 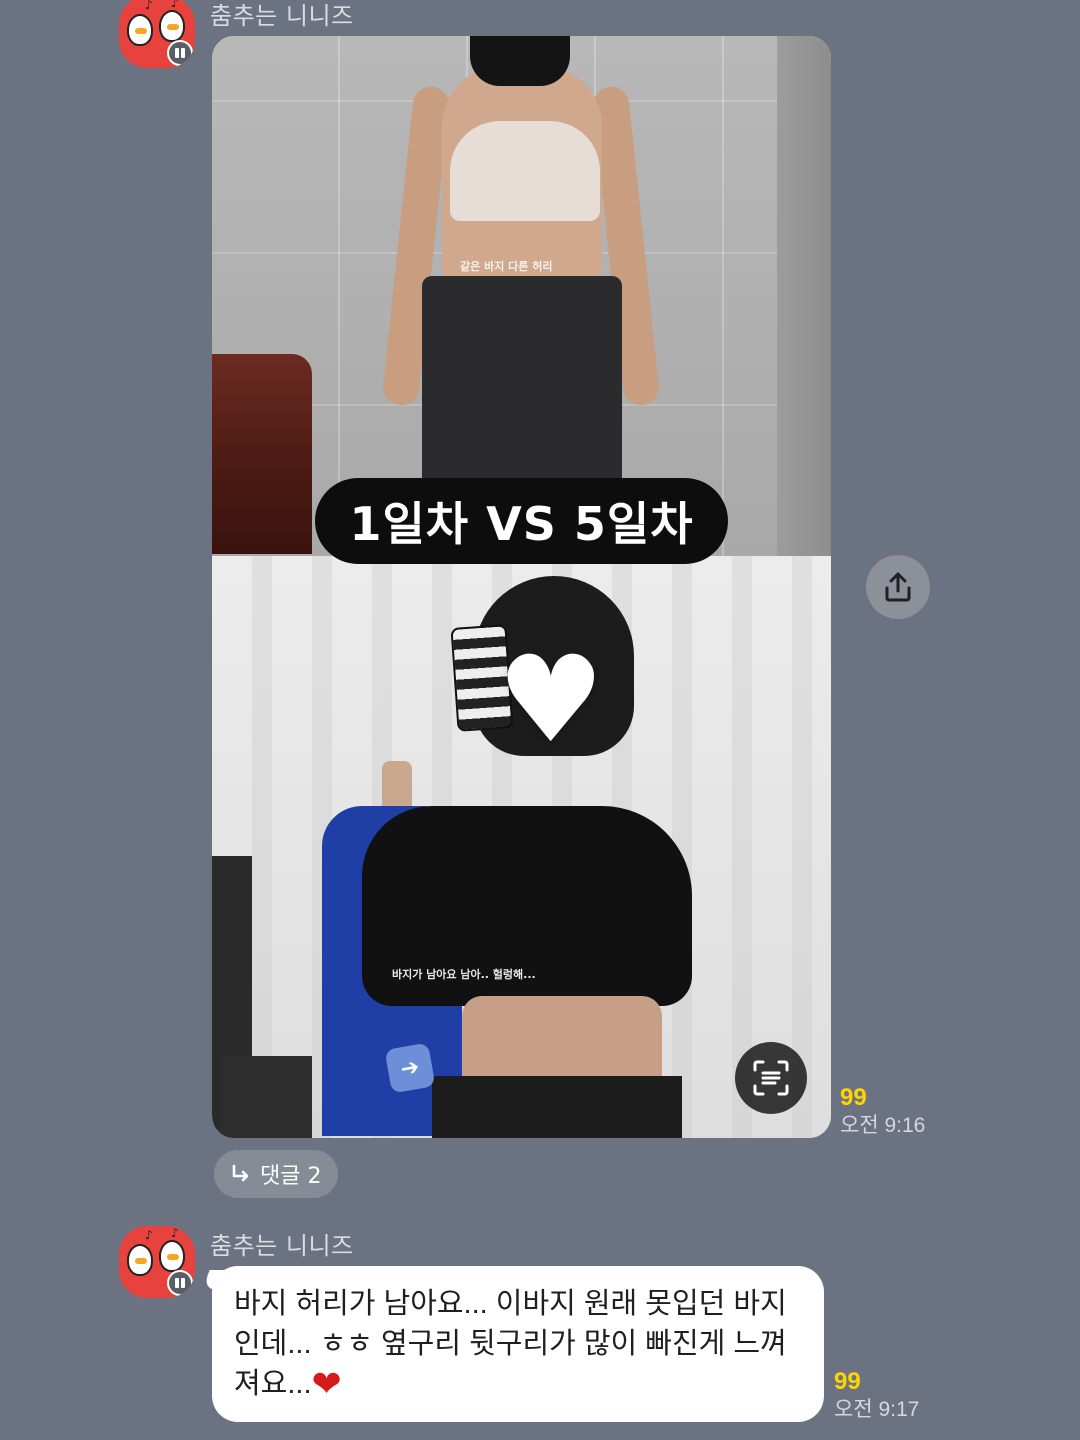 What do you see at coordinates (882, 1112) in the screenshot?
I see `message-meta: 99 오전 9:16` at bounding box center [882, 1112].